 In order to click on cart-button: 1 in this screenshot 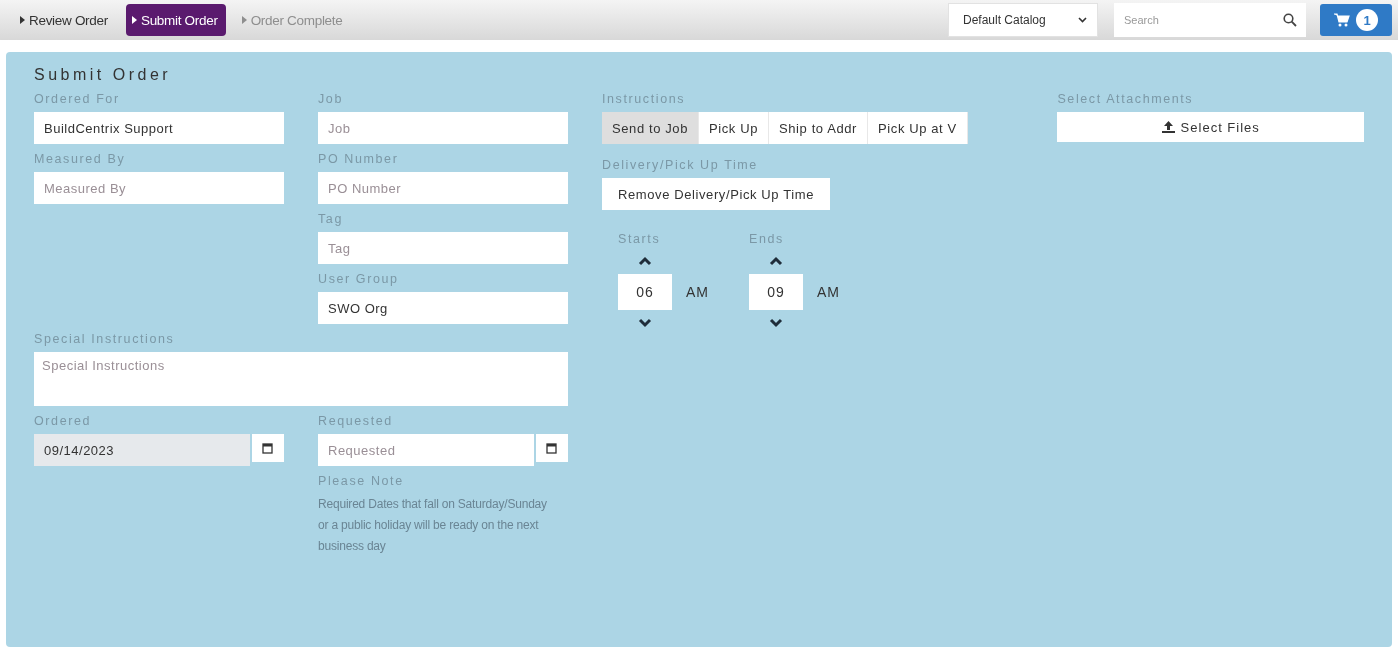, I will do `click(1356, 20)`.